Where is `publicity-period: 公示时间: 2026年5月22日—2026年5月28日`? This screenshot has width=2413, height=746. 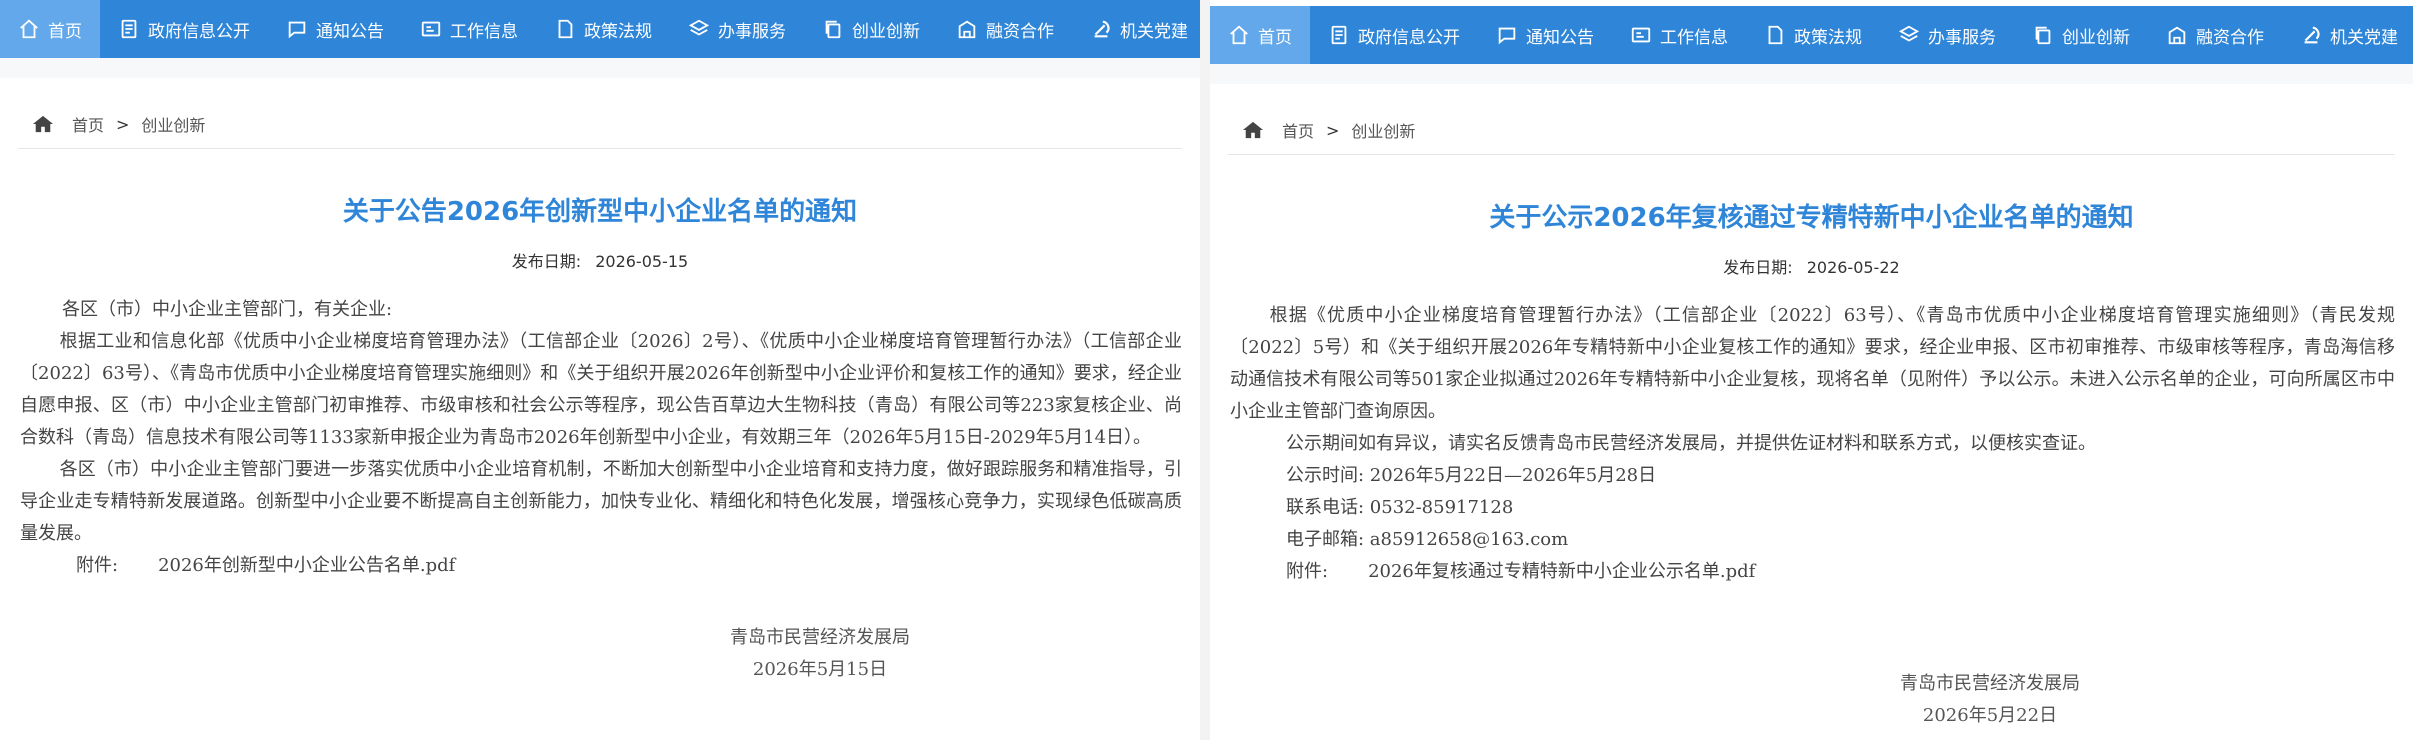
publicity-period: 公示时间: 2026年5月22日—2026年5月28日 is located at coordinates (1471, 475).